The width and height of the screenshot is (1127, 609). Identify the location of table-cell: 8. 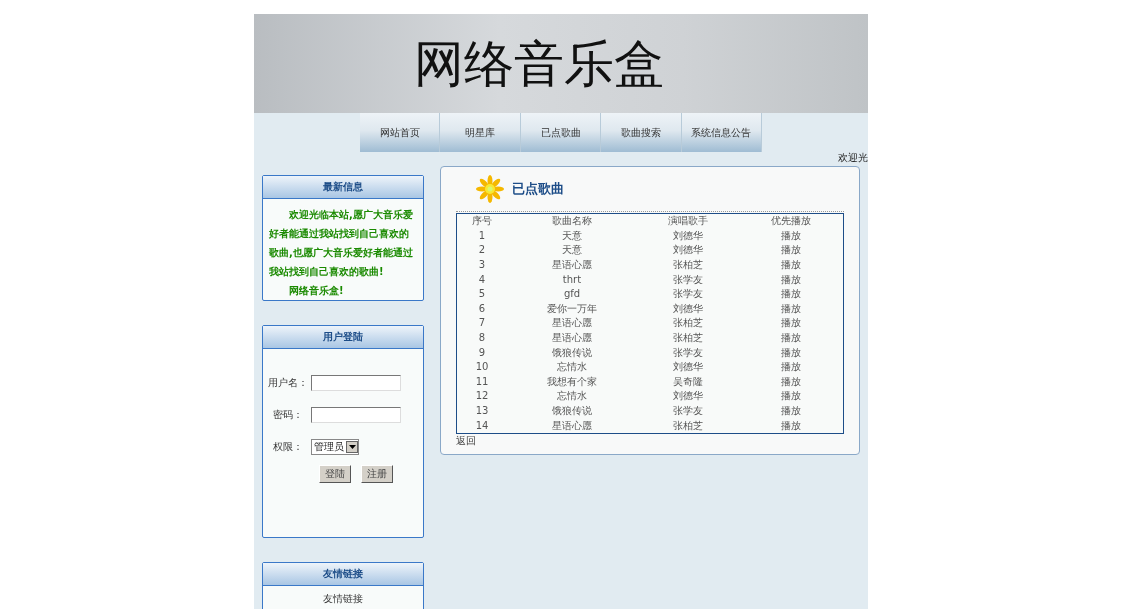
(481, 338).